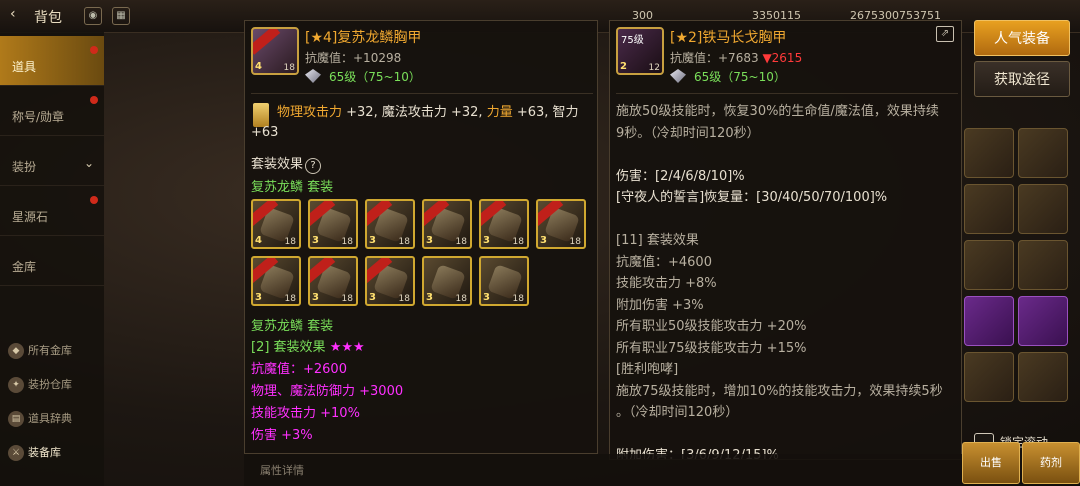  I want to click on item-name: [★2]铁马长戈胸甲, so click(728, 38).